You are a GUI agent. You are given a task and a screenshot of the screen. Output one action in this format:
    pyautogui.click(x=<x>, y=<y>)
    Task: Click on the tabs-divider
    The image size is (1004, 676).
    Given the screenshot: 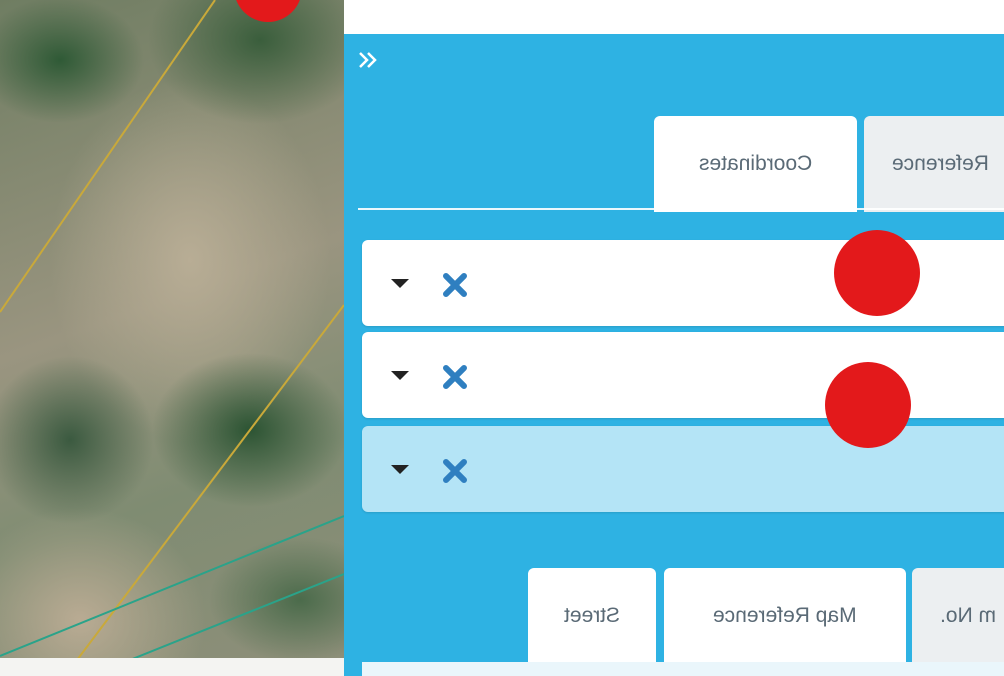 What is the action you would take?
    pyautogui.click(x=681, y=209)
    